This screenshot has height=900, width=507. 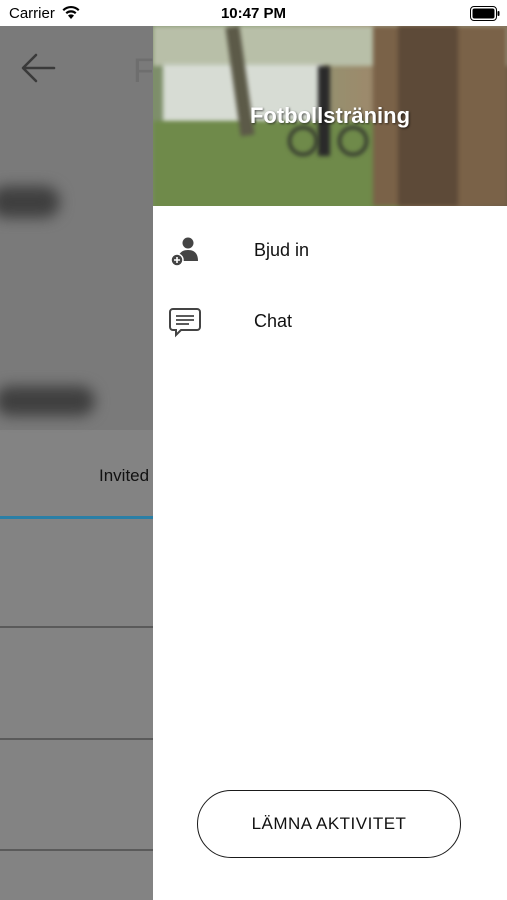 I want to click on status-time: 10:47 PM, so click(x=253, y=13).